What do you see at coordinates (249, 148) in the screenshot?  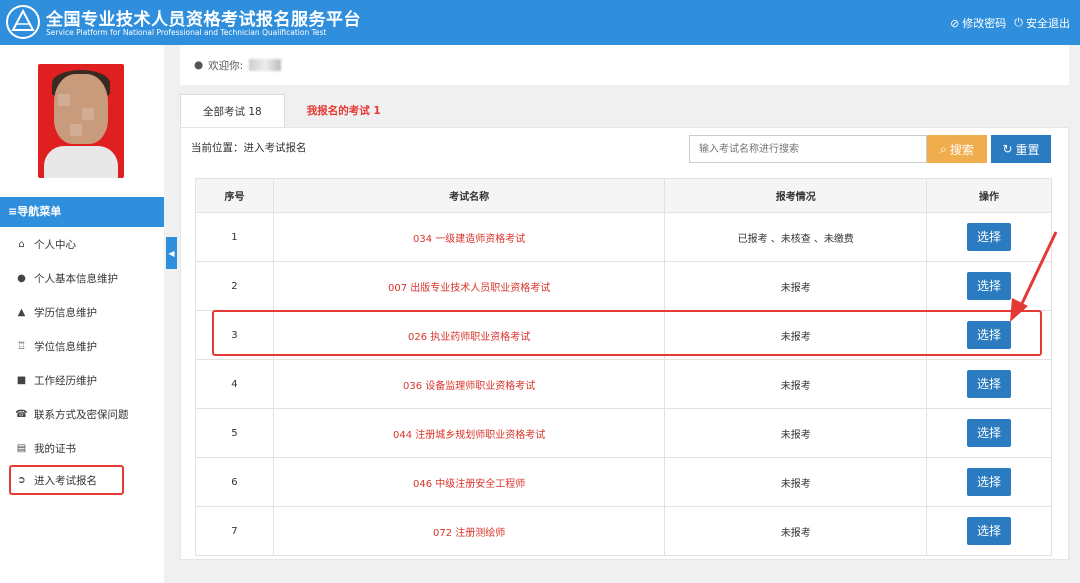 I see `breadcrumb: 当前位置：进入考试报名` at bounding box center [249, 148].